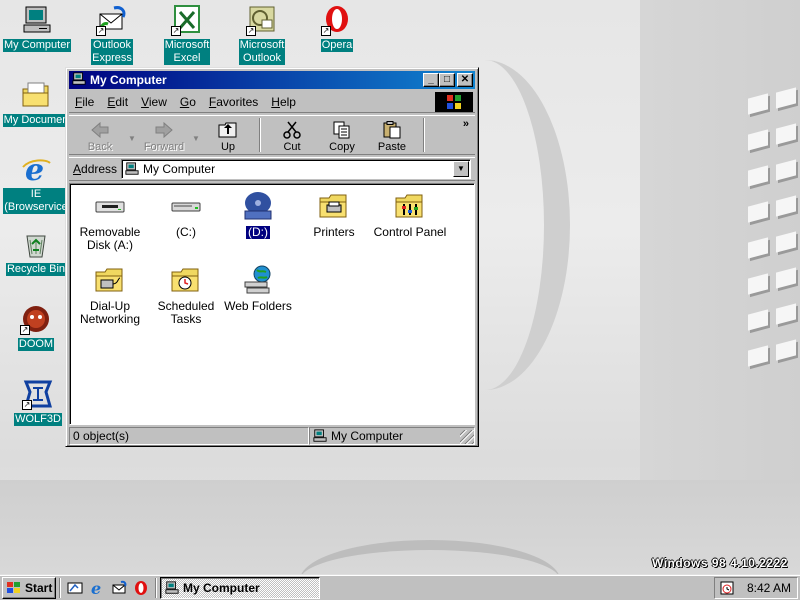 The image size is (800, 600). I want to click on paste-icon, so click(392, 130).